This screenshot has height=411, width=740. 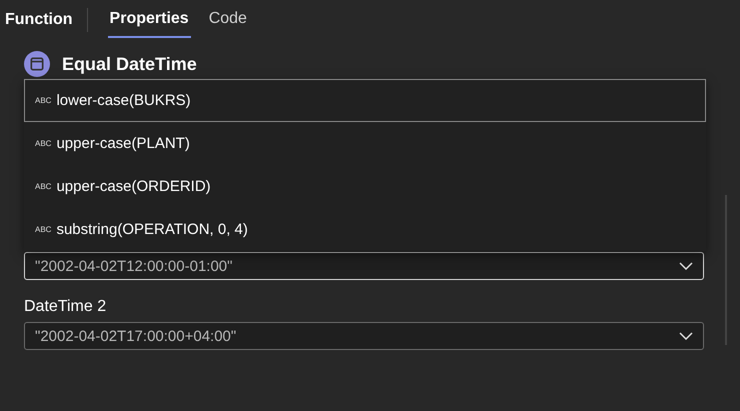 I want to click on suggestion-item: ABC substring(OPERATION, 0, 4), so click(x=365, y=229).